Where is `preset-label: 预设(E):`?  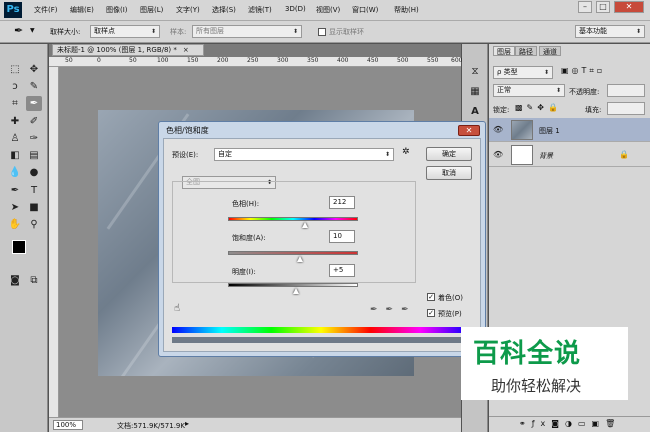
preset-label: 预设(E): is located at coordinates (185, 155).